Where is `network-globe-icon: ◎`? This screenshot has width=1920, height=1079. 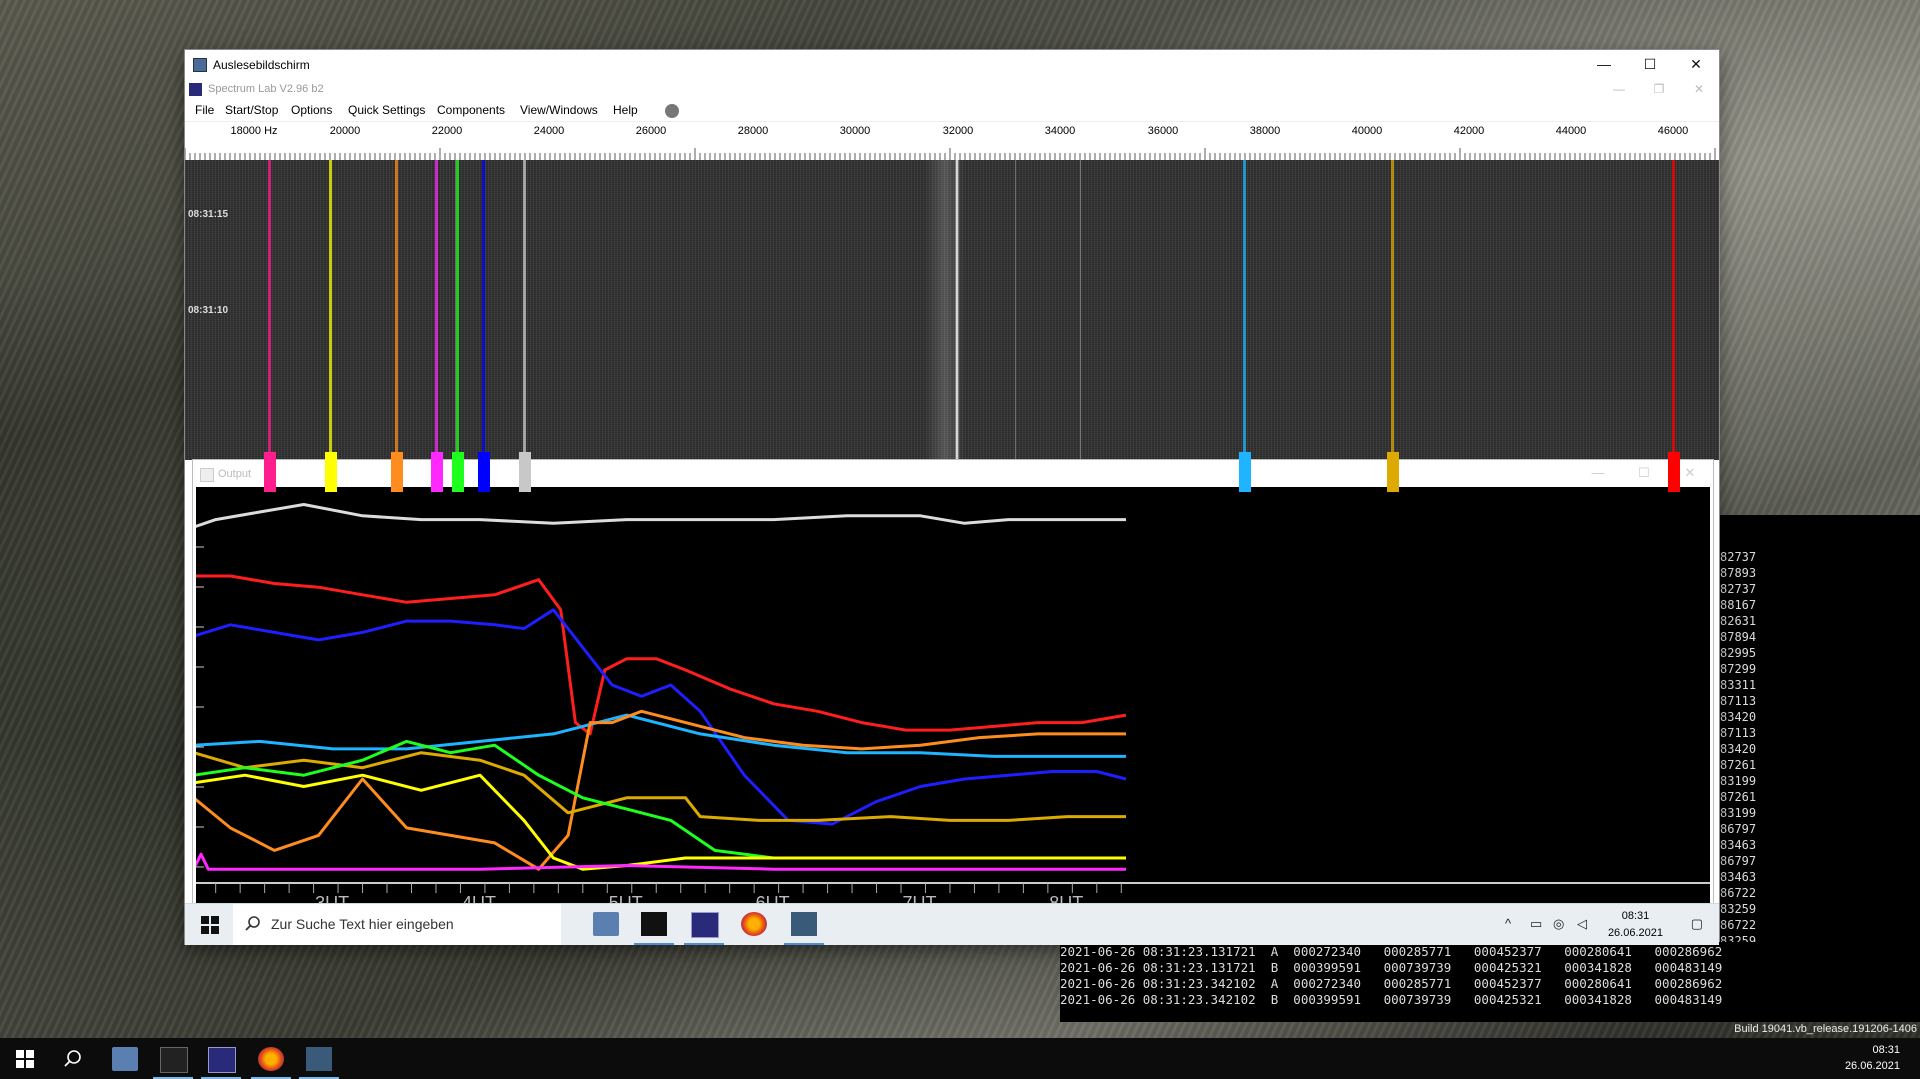
network-globe-icon: ◎ is located at coordinates (1558, 924).